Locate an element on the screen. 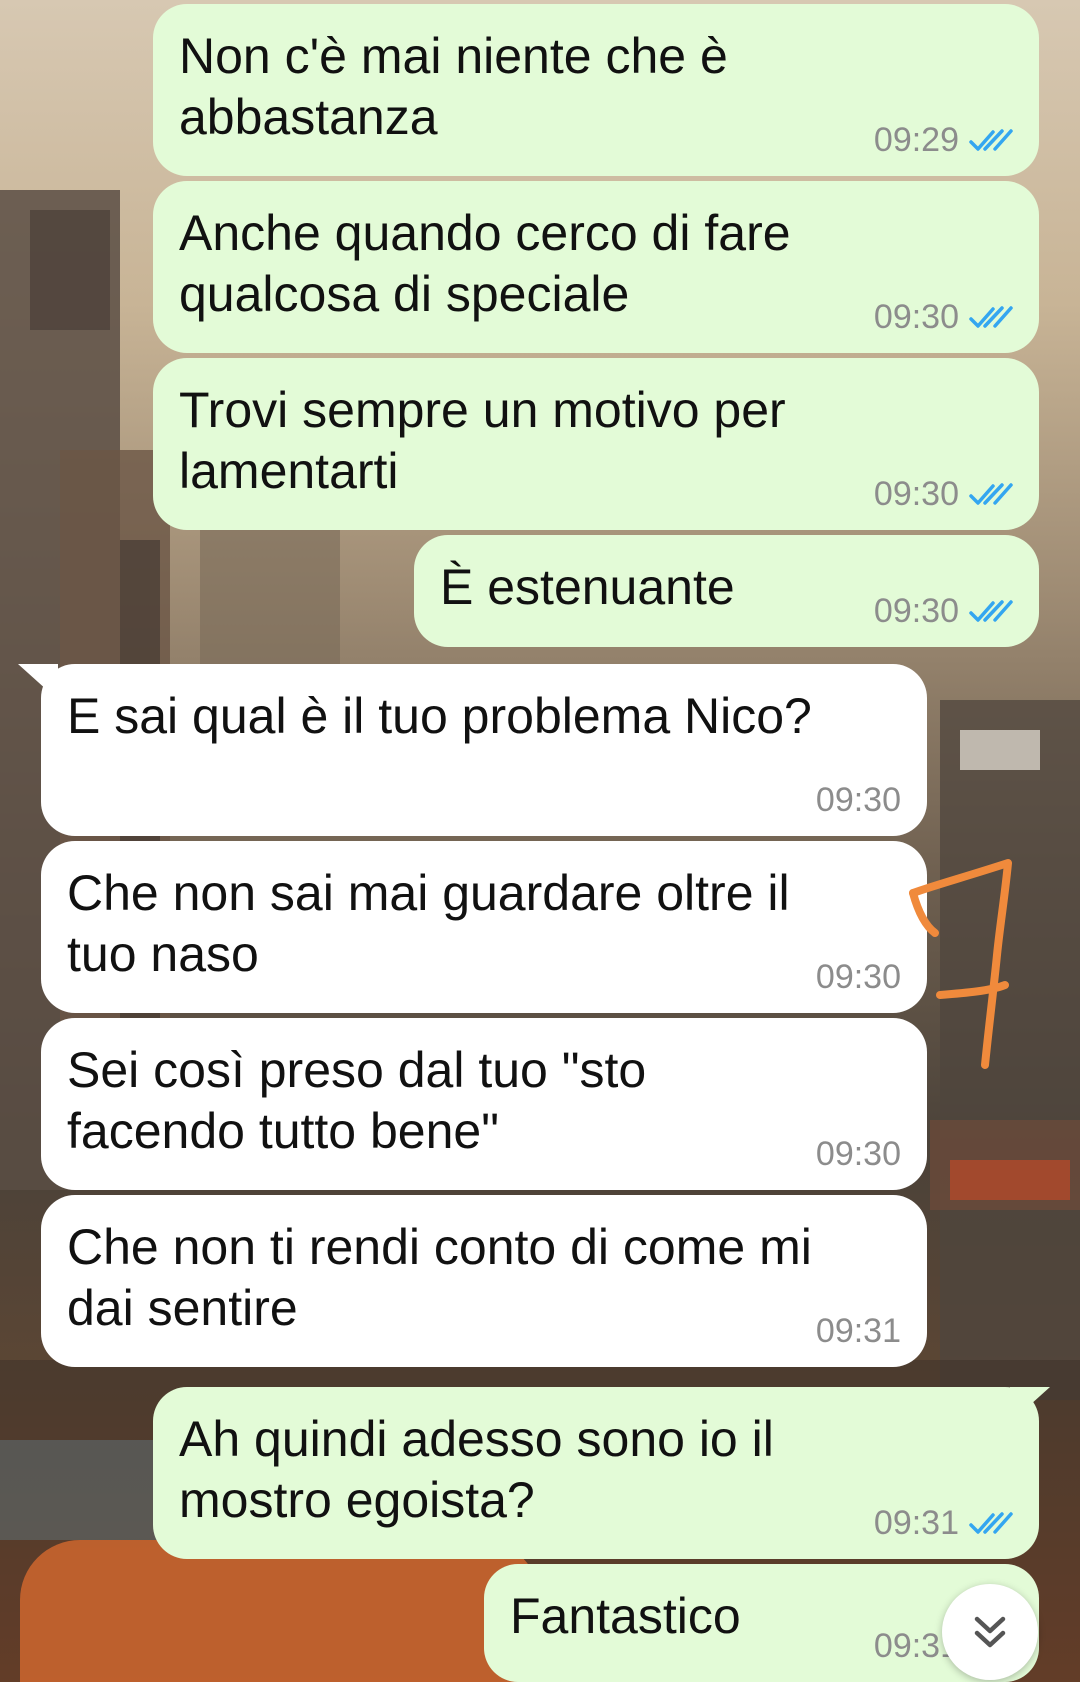  hand-drawn-seven-mark is located at coordinates (960, 964).